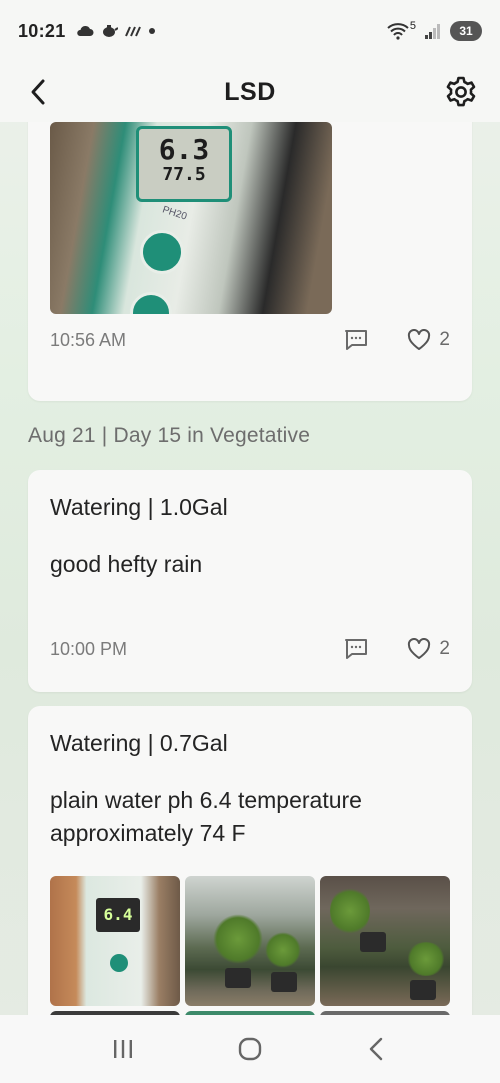 This screenshot has width=500, height=1083. Describe the element at coordinates (169, 435) in the screenshot. I see `date-header: Aug 21 | Day 15 in Vegetative` at that location.